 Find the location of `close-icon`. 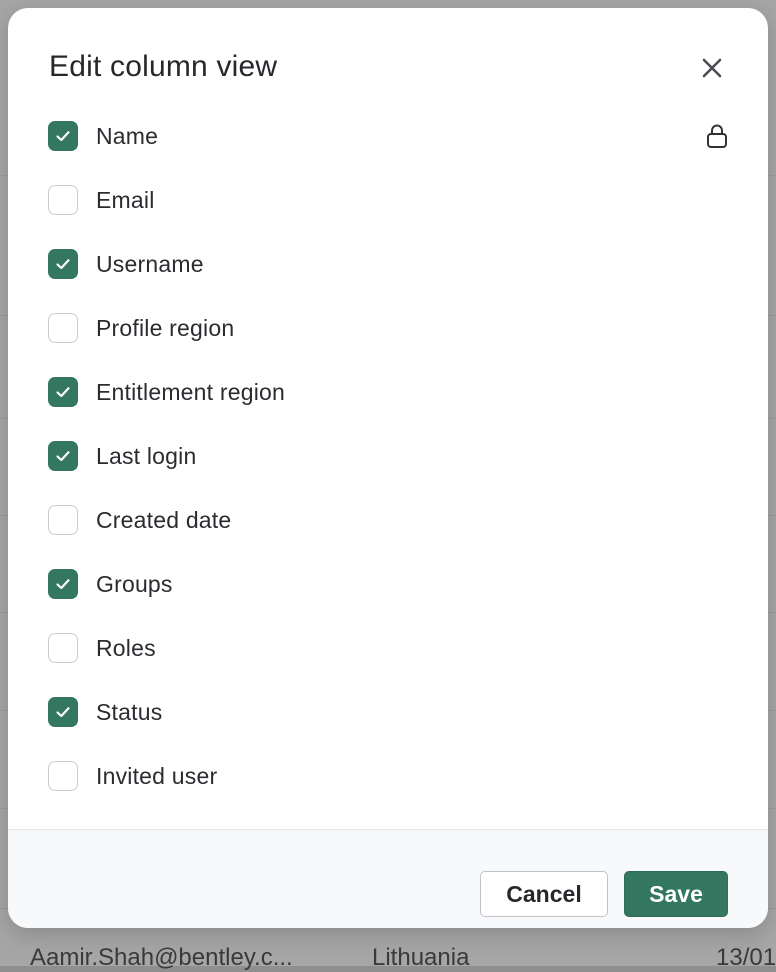

close-icon is located at coordinates (712, 68).